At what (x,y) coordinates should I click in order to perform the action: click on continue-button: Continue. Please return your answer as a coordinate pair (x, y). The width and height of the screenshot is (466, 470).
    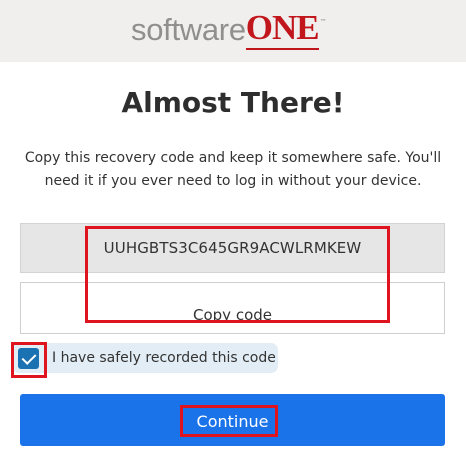
    Looking at the image, I should click on (232, 420).